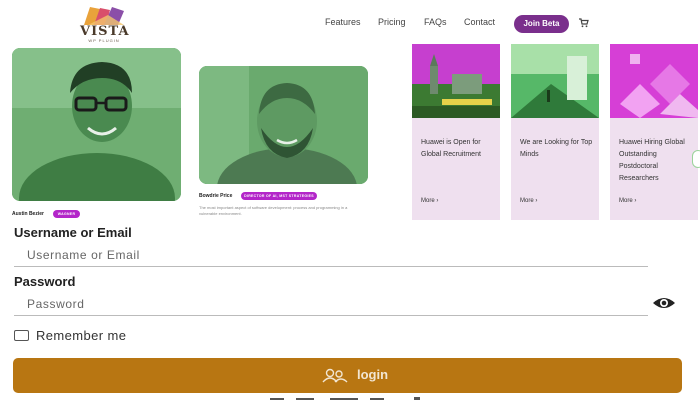 This screenshot has height=400, width=700. What do you see at coordinates (81, 335) in the screenshot?
I see `remember-label: Remember me` at bounding box center [81, 335].